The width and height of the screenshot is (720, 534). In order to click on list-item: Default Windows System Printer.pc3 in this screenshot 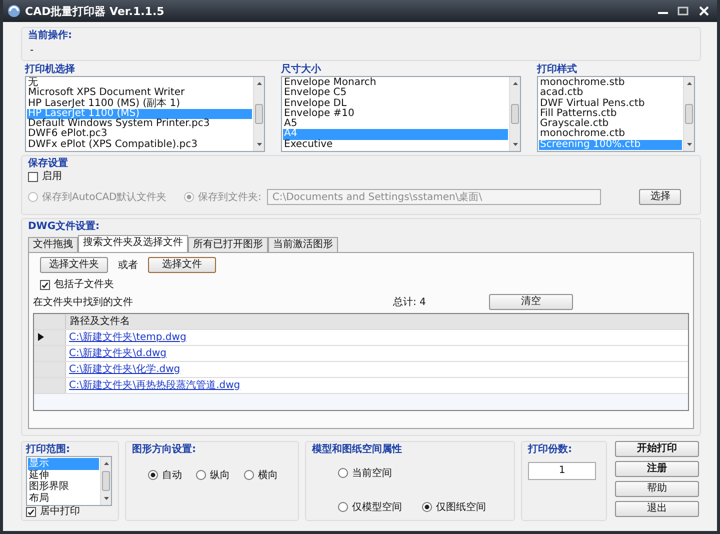, I will do `click(139, 124)`.